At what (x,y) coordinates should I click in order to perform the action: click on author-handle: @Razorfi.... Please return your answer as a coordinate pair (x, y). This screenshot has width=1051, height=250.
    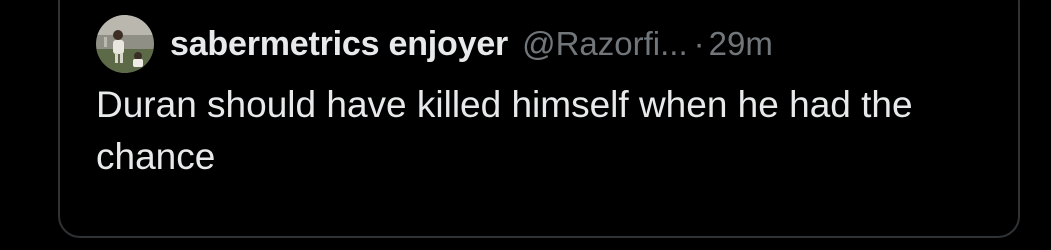
    Looking at the image, I should click on (605, 44).